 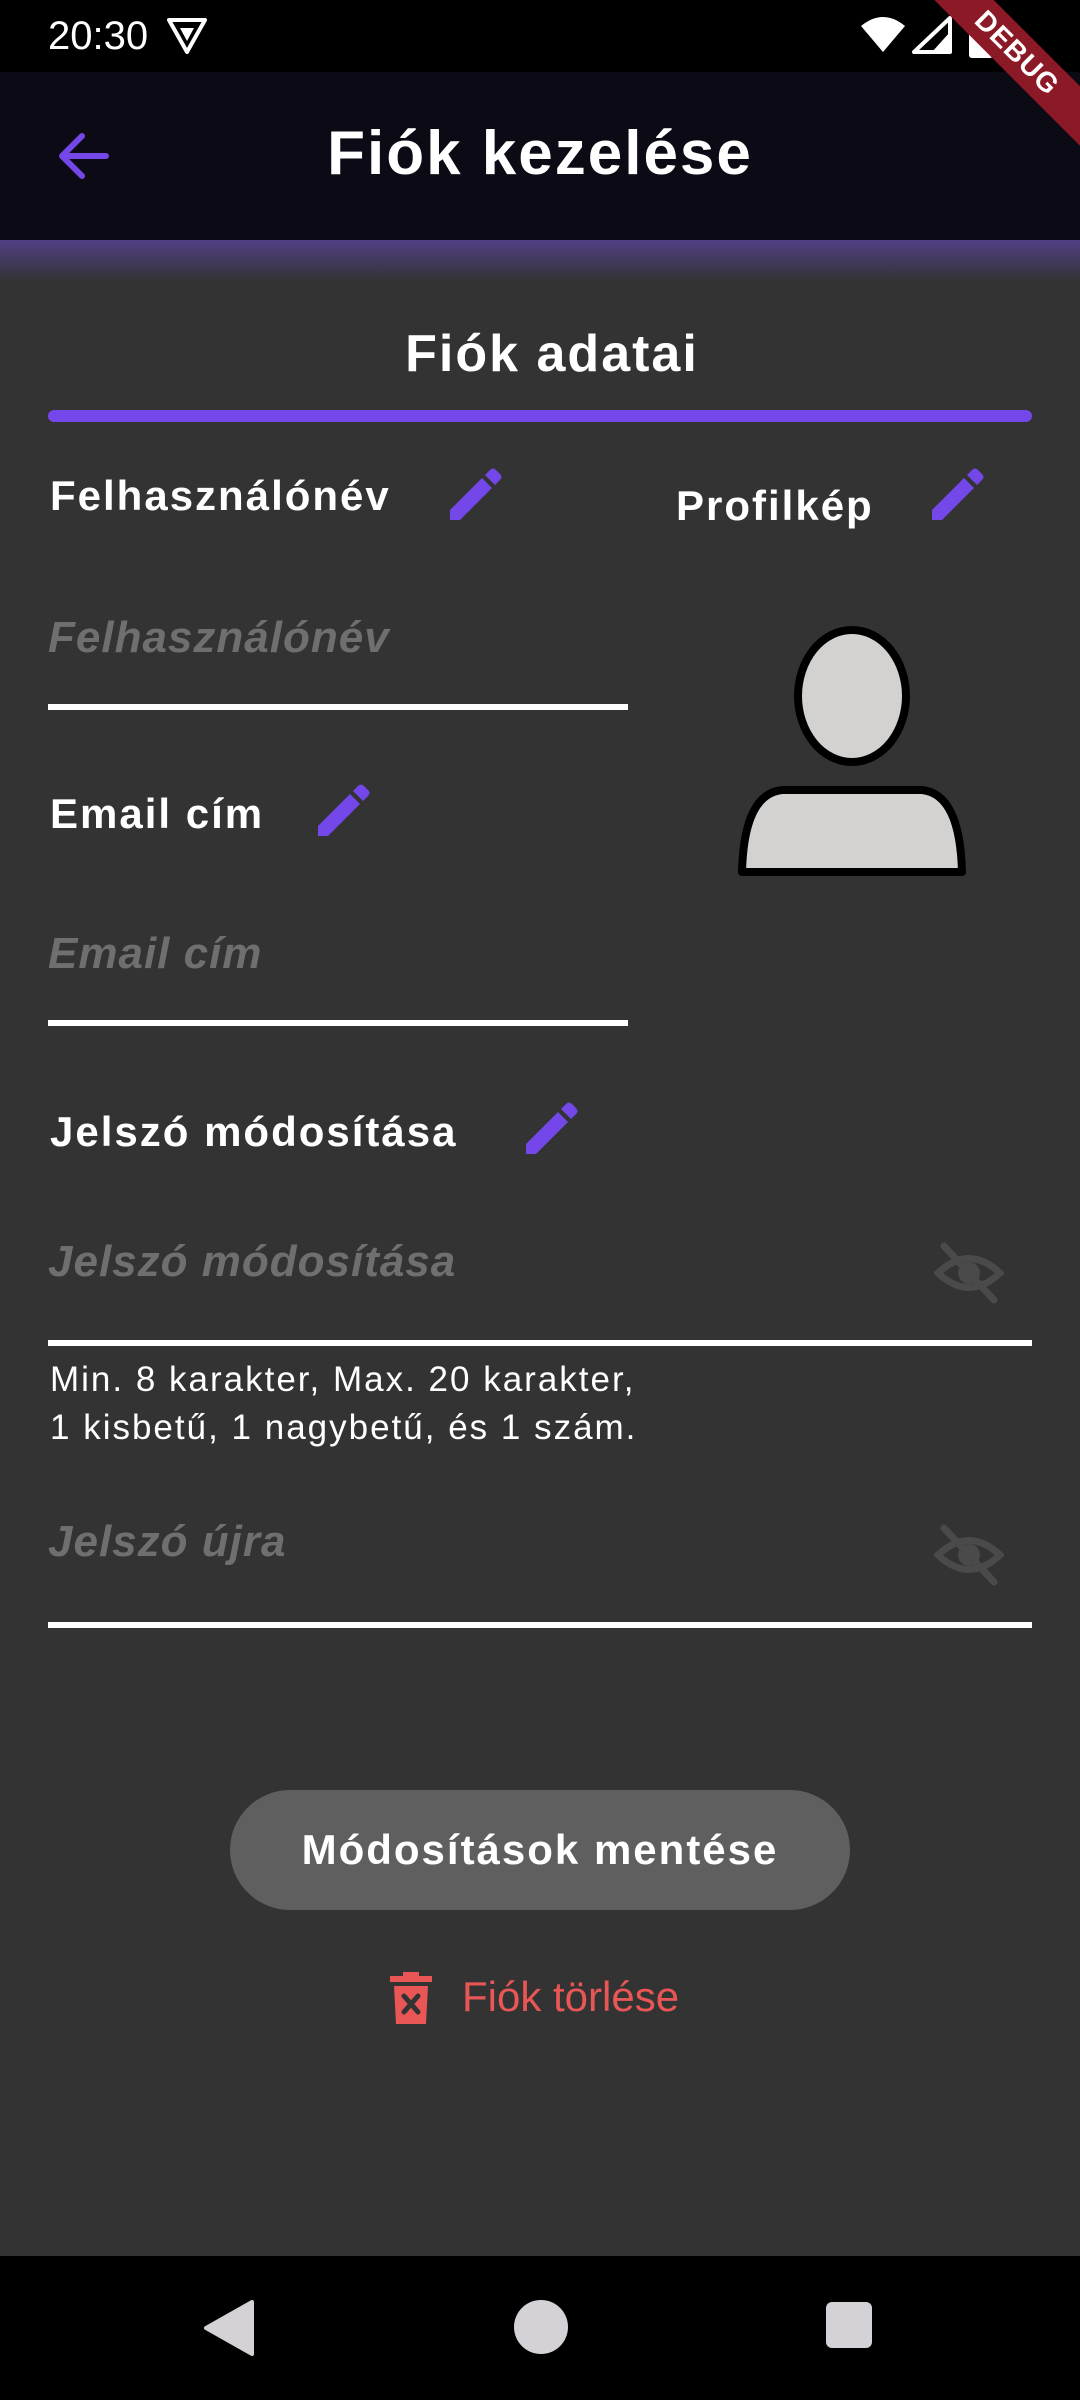 What do you see at coordinates (155, 954) in the screenshot?
I see `email-input: Email cím` at bounding box center [155, 954].